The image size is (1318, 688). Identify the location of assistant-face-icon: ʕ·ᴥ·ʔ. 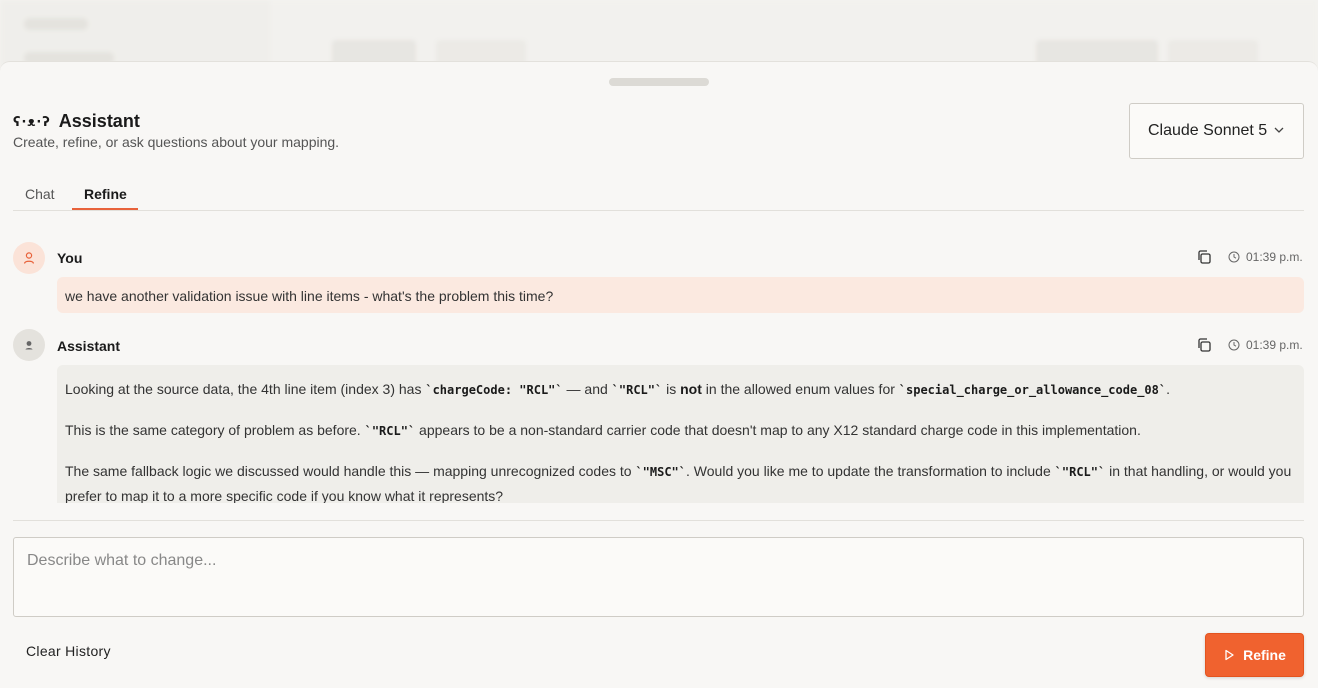
(32, 122).